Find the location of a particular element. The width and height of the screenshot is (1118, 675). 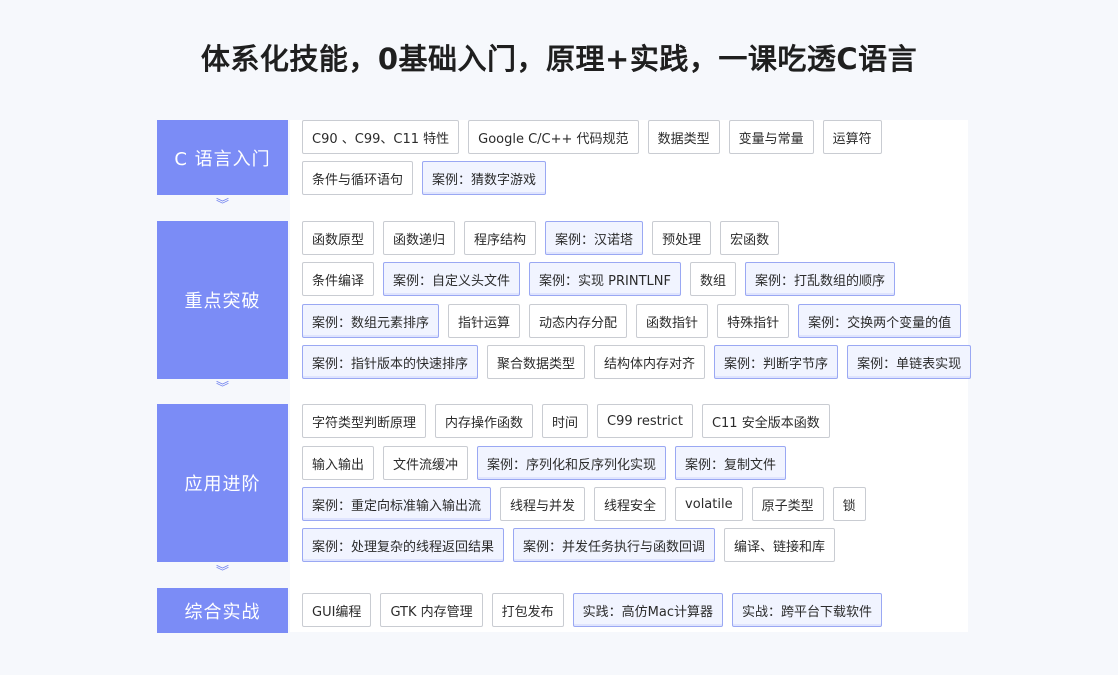

topic-tag: 动态内存分配 is located at coordinates (578, 321).